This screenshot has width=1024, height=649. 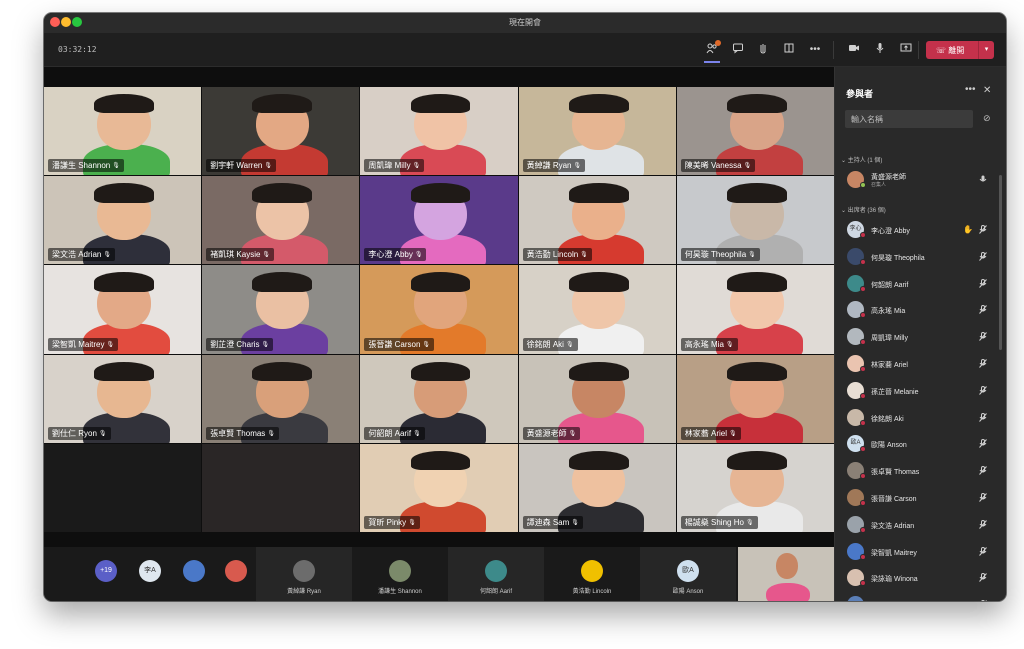 What do you see at coordinates (815, 50) in the screenshot?
I see `more-options-icon: •••` at bounding box center [815, 50].